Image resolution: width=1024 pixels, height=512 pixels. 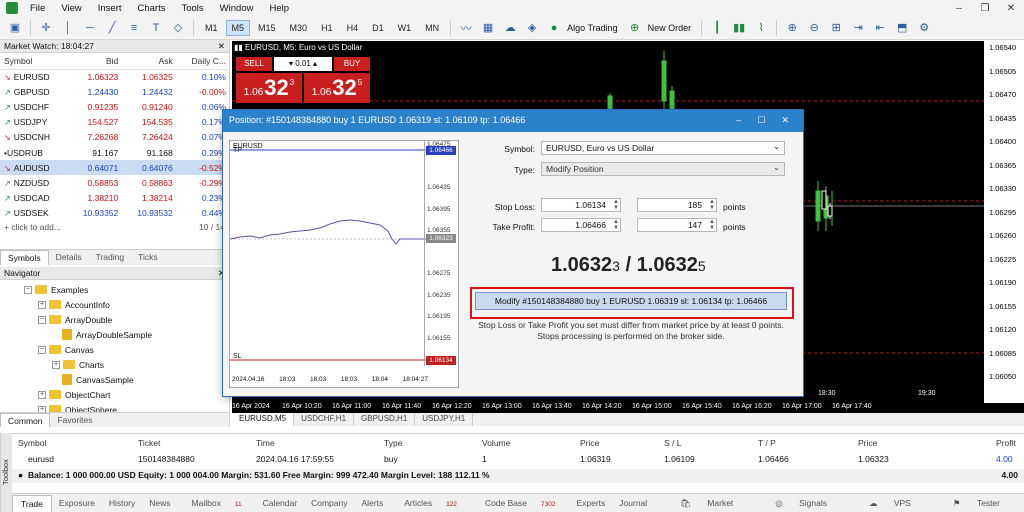 What do you see at coordinates (37, 8) in the screenshot?
I see `menu-file: File` at bounding box center [37, 8].